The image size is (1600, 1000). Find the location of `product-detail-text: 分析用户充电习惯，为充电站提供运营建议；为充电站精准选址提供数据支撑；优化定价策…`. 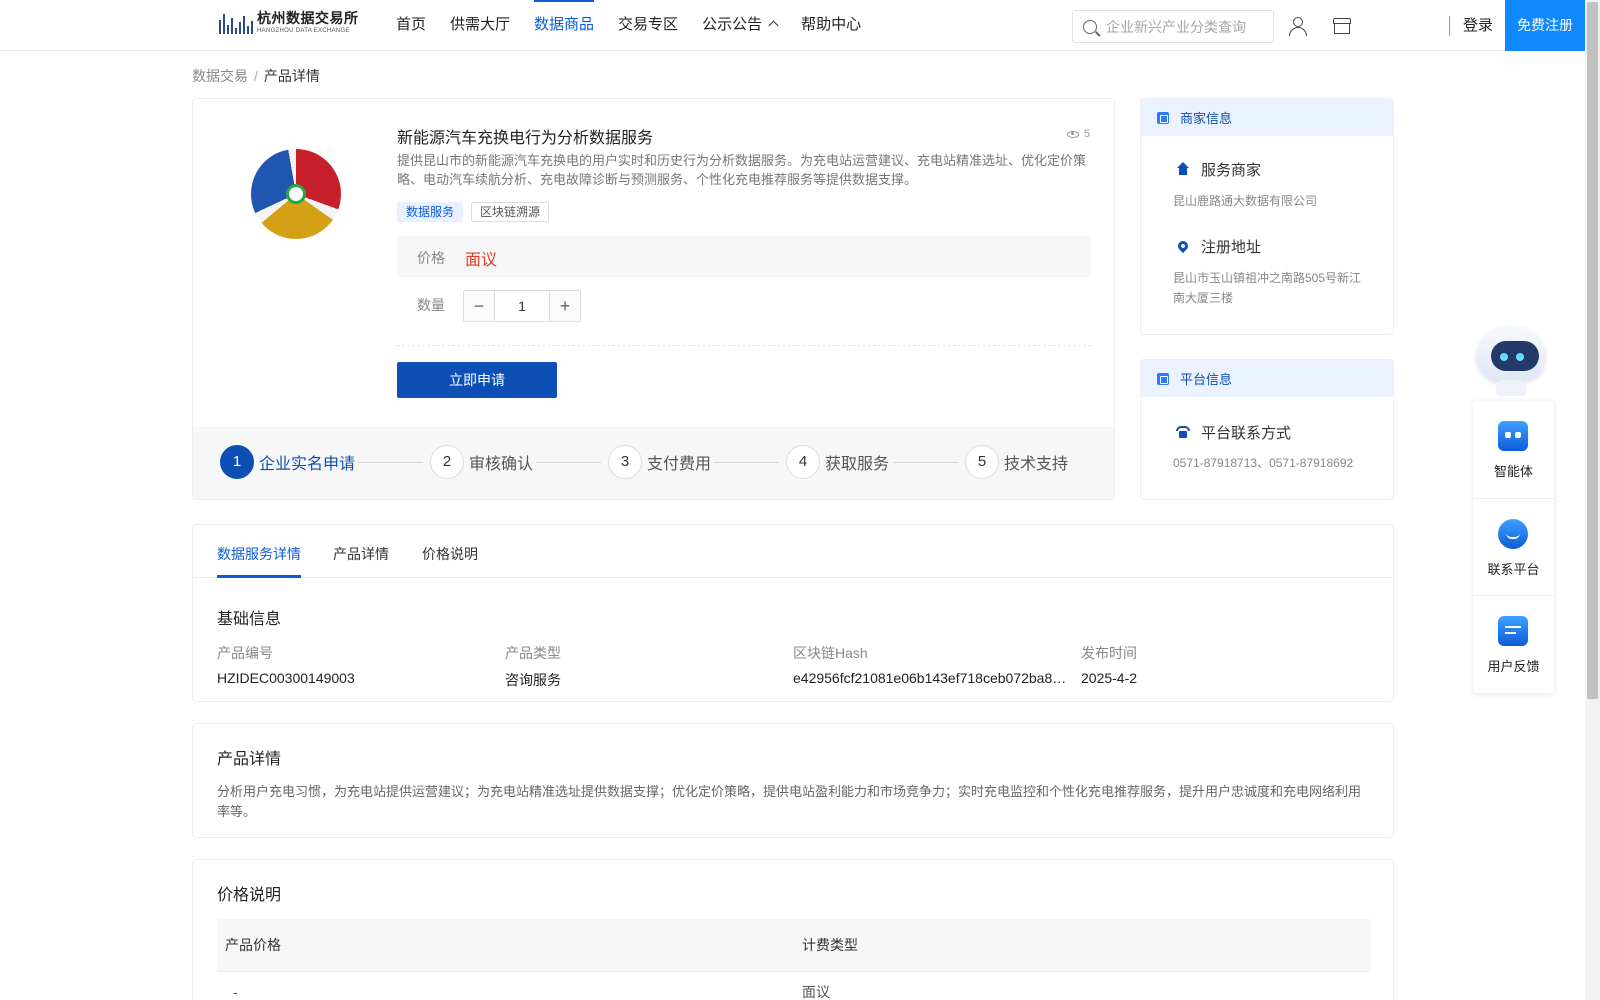

product-detail-text: 分析用户充电习惯，为充电站提供运营建议；为充电站精准选址提供数据支撑；优化定价策… is located at coordinates (789, 801).